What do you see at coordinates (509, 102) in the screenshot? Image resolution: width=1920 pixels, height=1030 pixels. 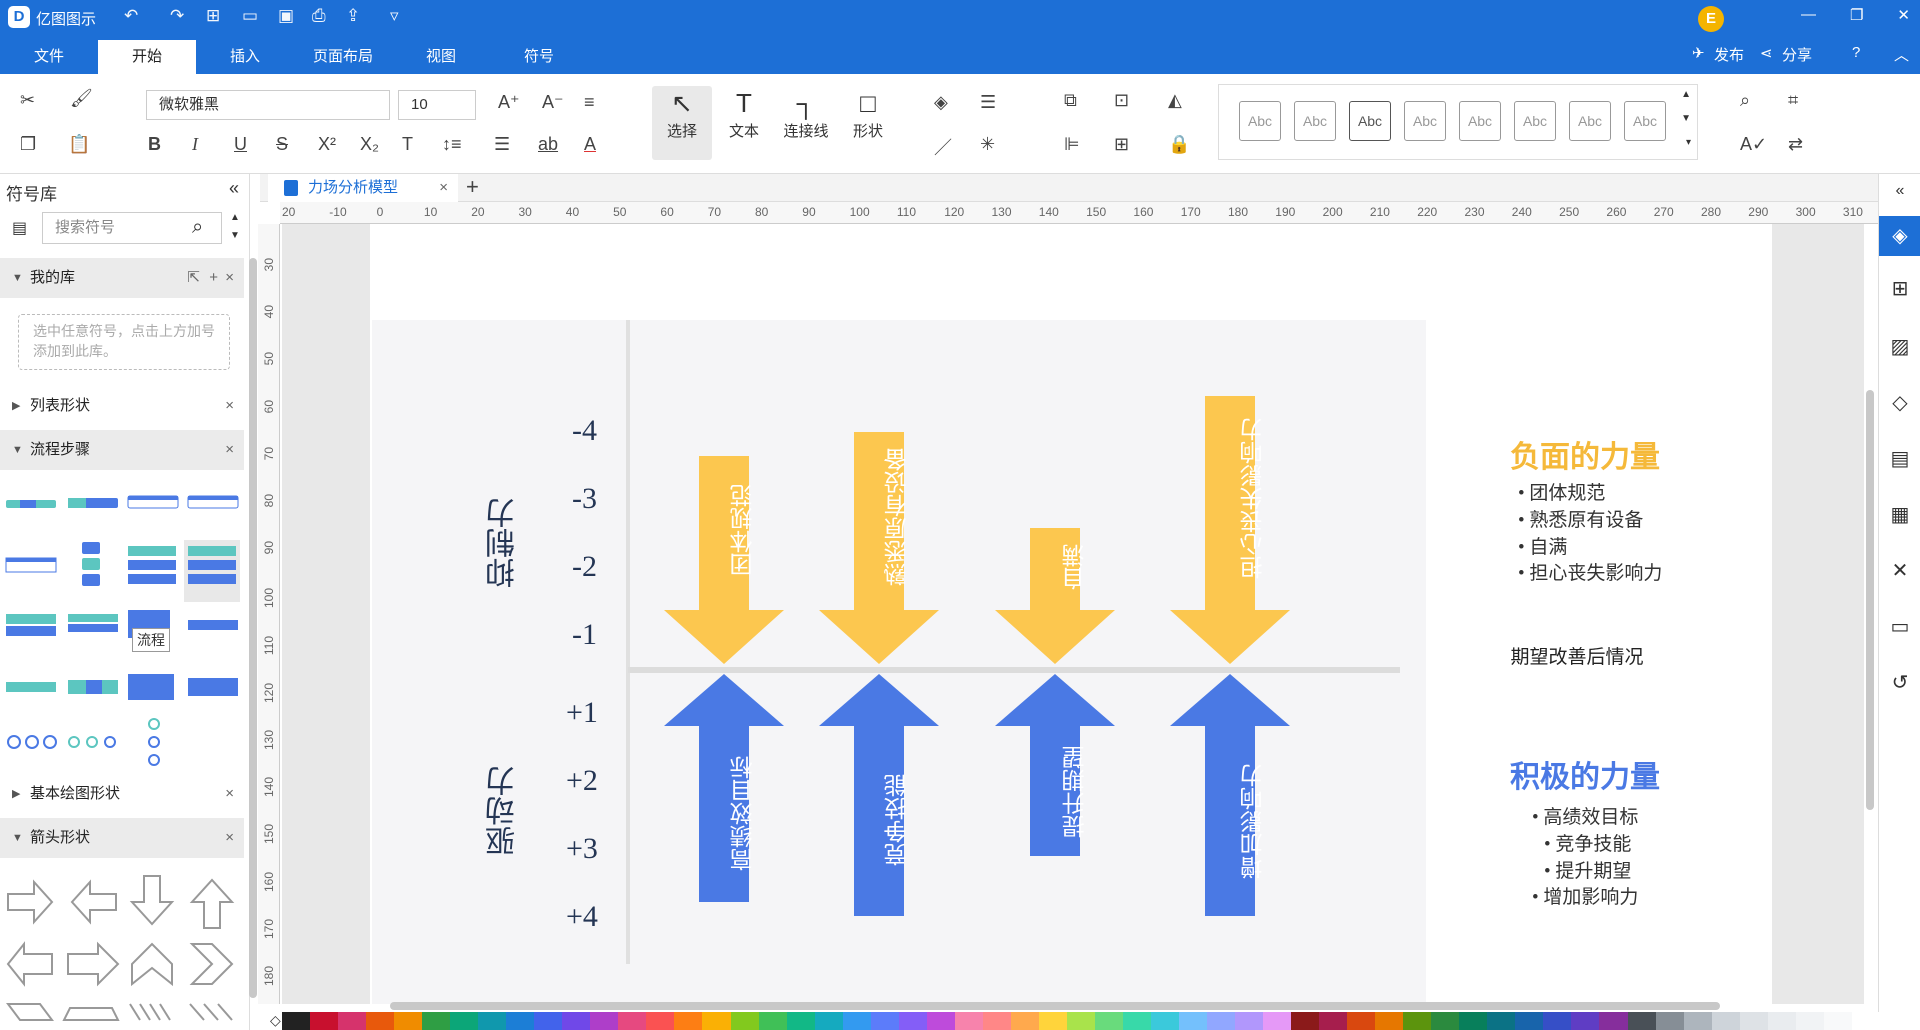 I see `grow-font-icon: A⁺` at bounding box center [509, 102].